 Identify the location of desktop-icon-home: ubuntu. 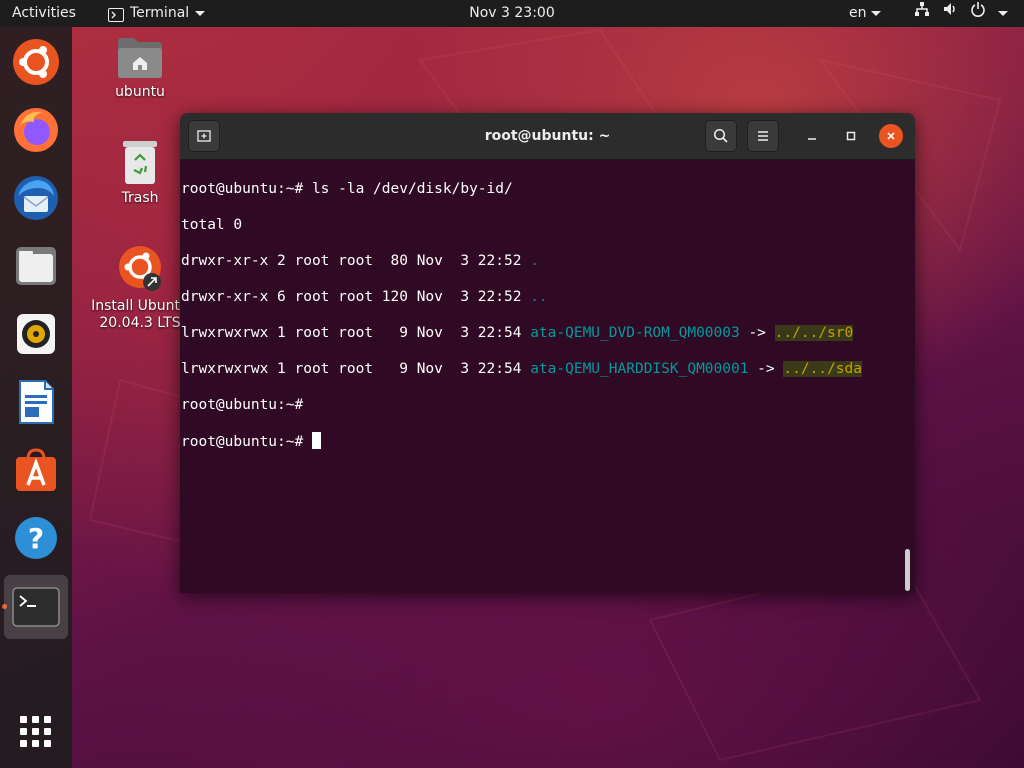
(140, 68).